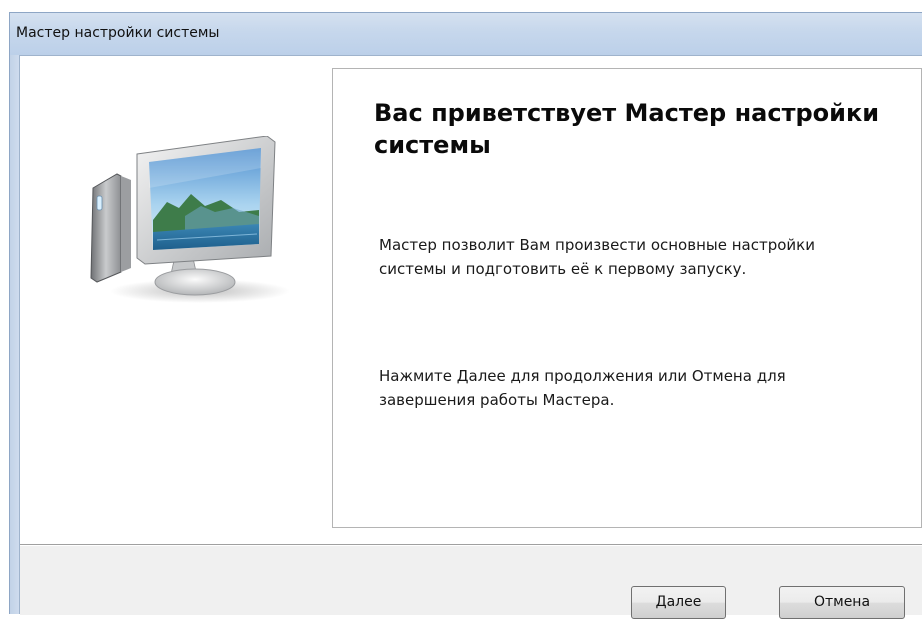  Describe the element at coordinates (118, 33) in the screenshot. I see `window-title: Мастер настройки системы` at that location.